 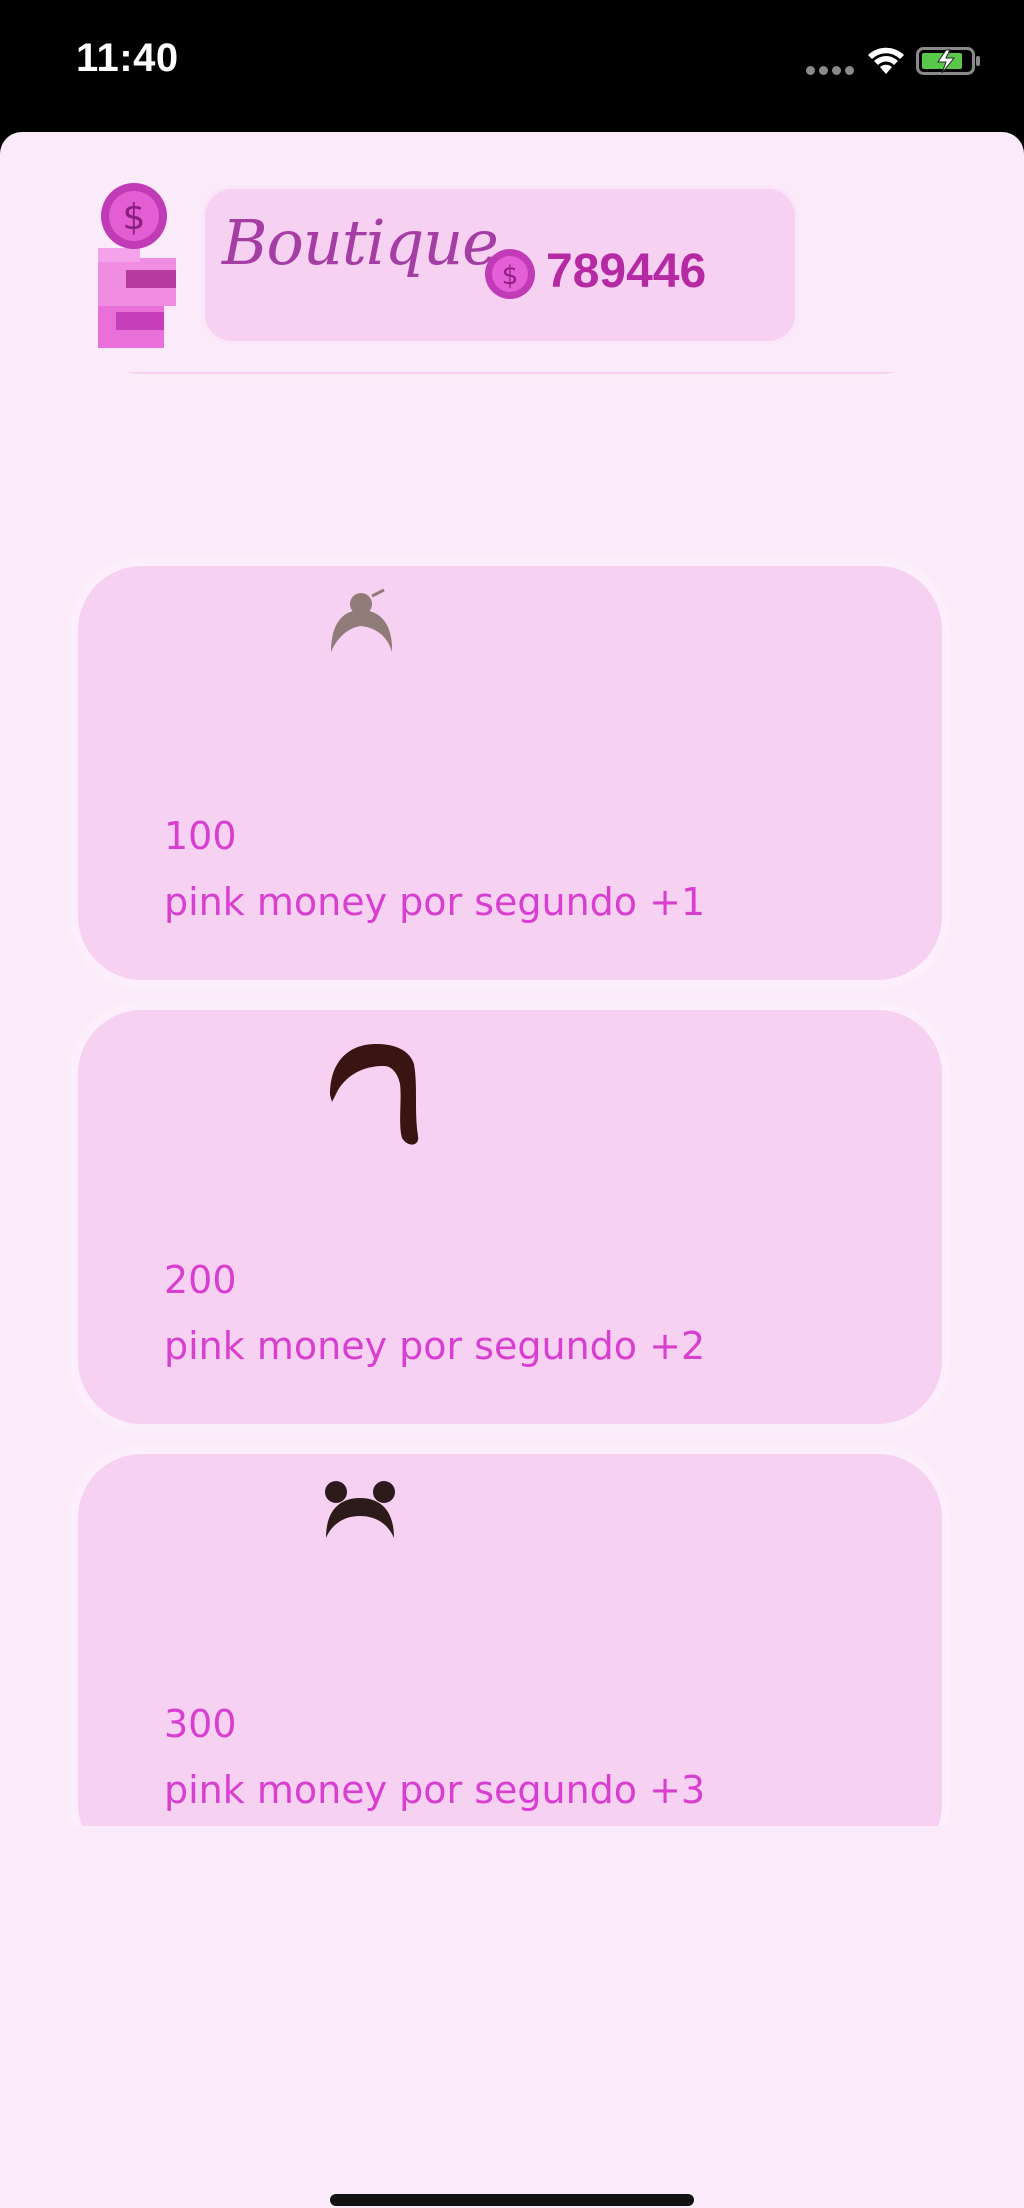 I want to click on bun-hair-icon, so click(x=362, y=620).